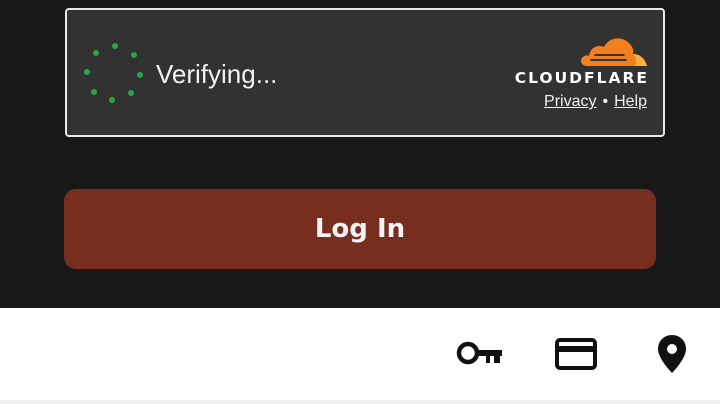 The image size is (720, 404). What do you see at coordinates (113, 73) in the screenshot?
I see `loading-spinner-icon` at bounding box center [113, 73].